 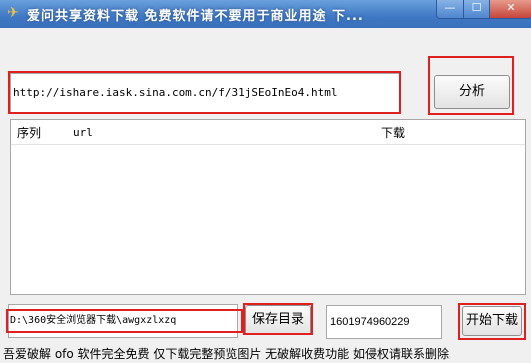 I want to click on maximize-button: ☐, so click(x=476, y=9).